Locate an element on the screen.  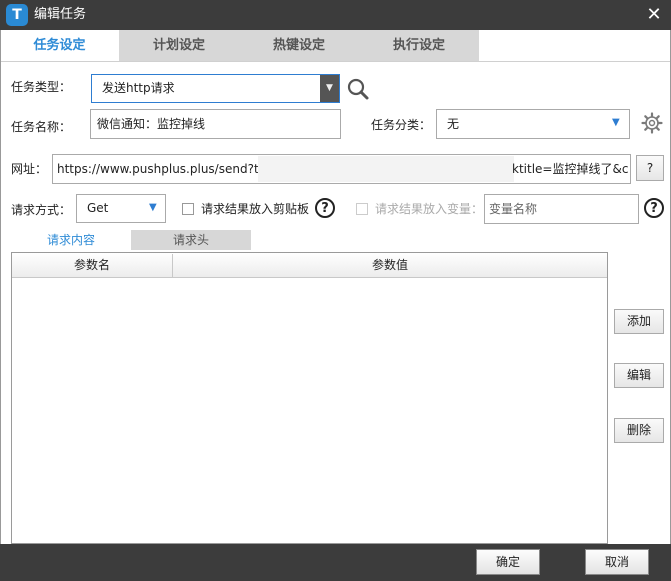
url-redaction is located at coordinates (386, 169).